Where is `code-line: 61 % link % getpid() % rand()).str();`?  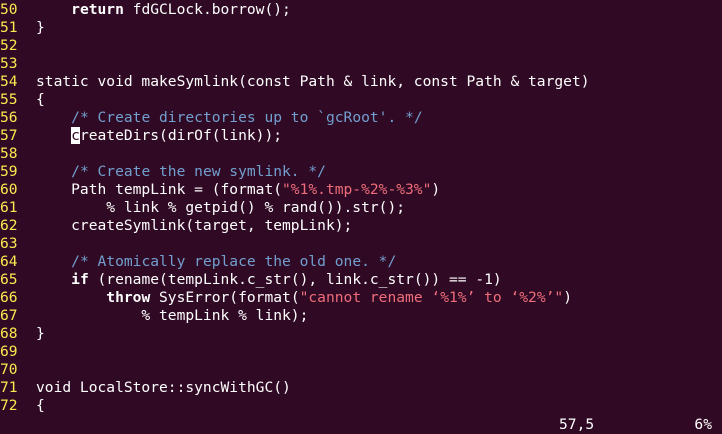
code-line: 61 % link % getpid() % rand()).str(); is located at coordinates (361, 208).